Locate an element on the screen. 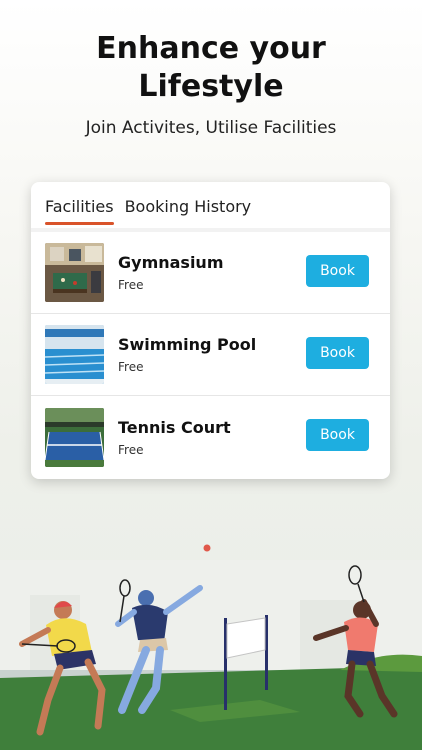 Image resolution: width=422 pixels, height=750 pixels. title-line-1: Enhance your is located at coordinates (211, 48).